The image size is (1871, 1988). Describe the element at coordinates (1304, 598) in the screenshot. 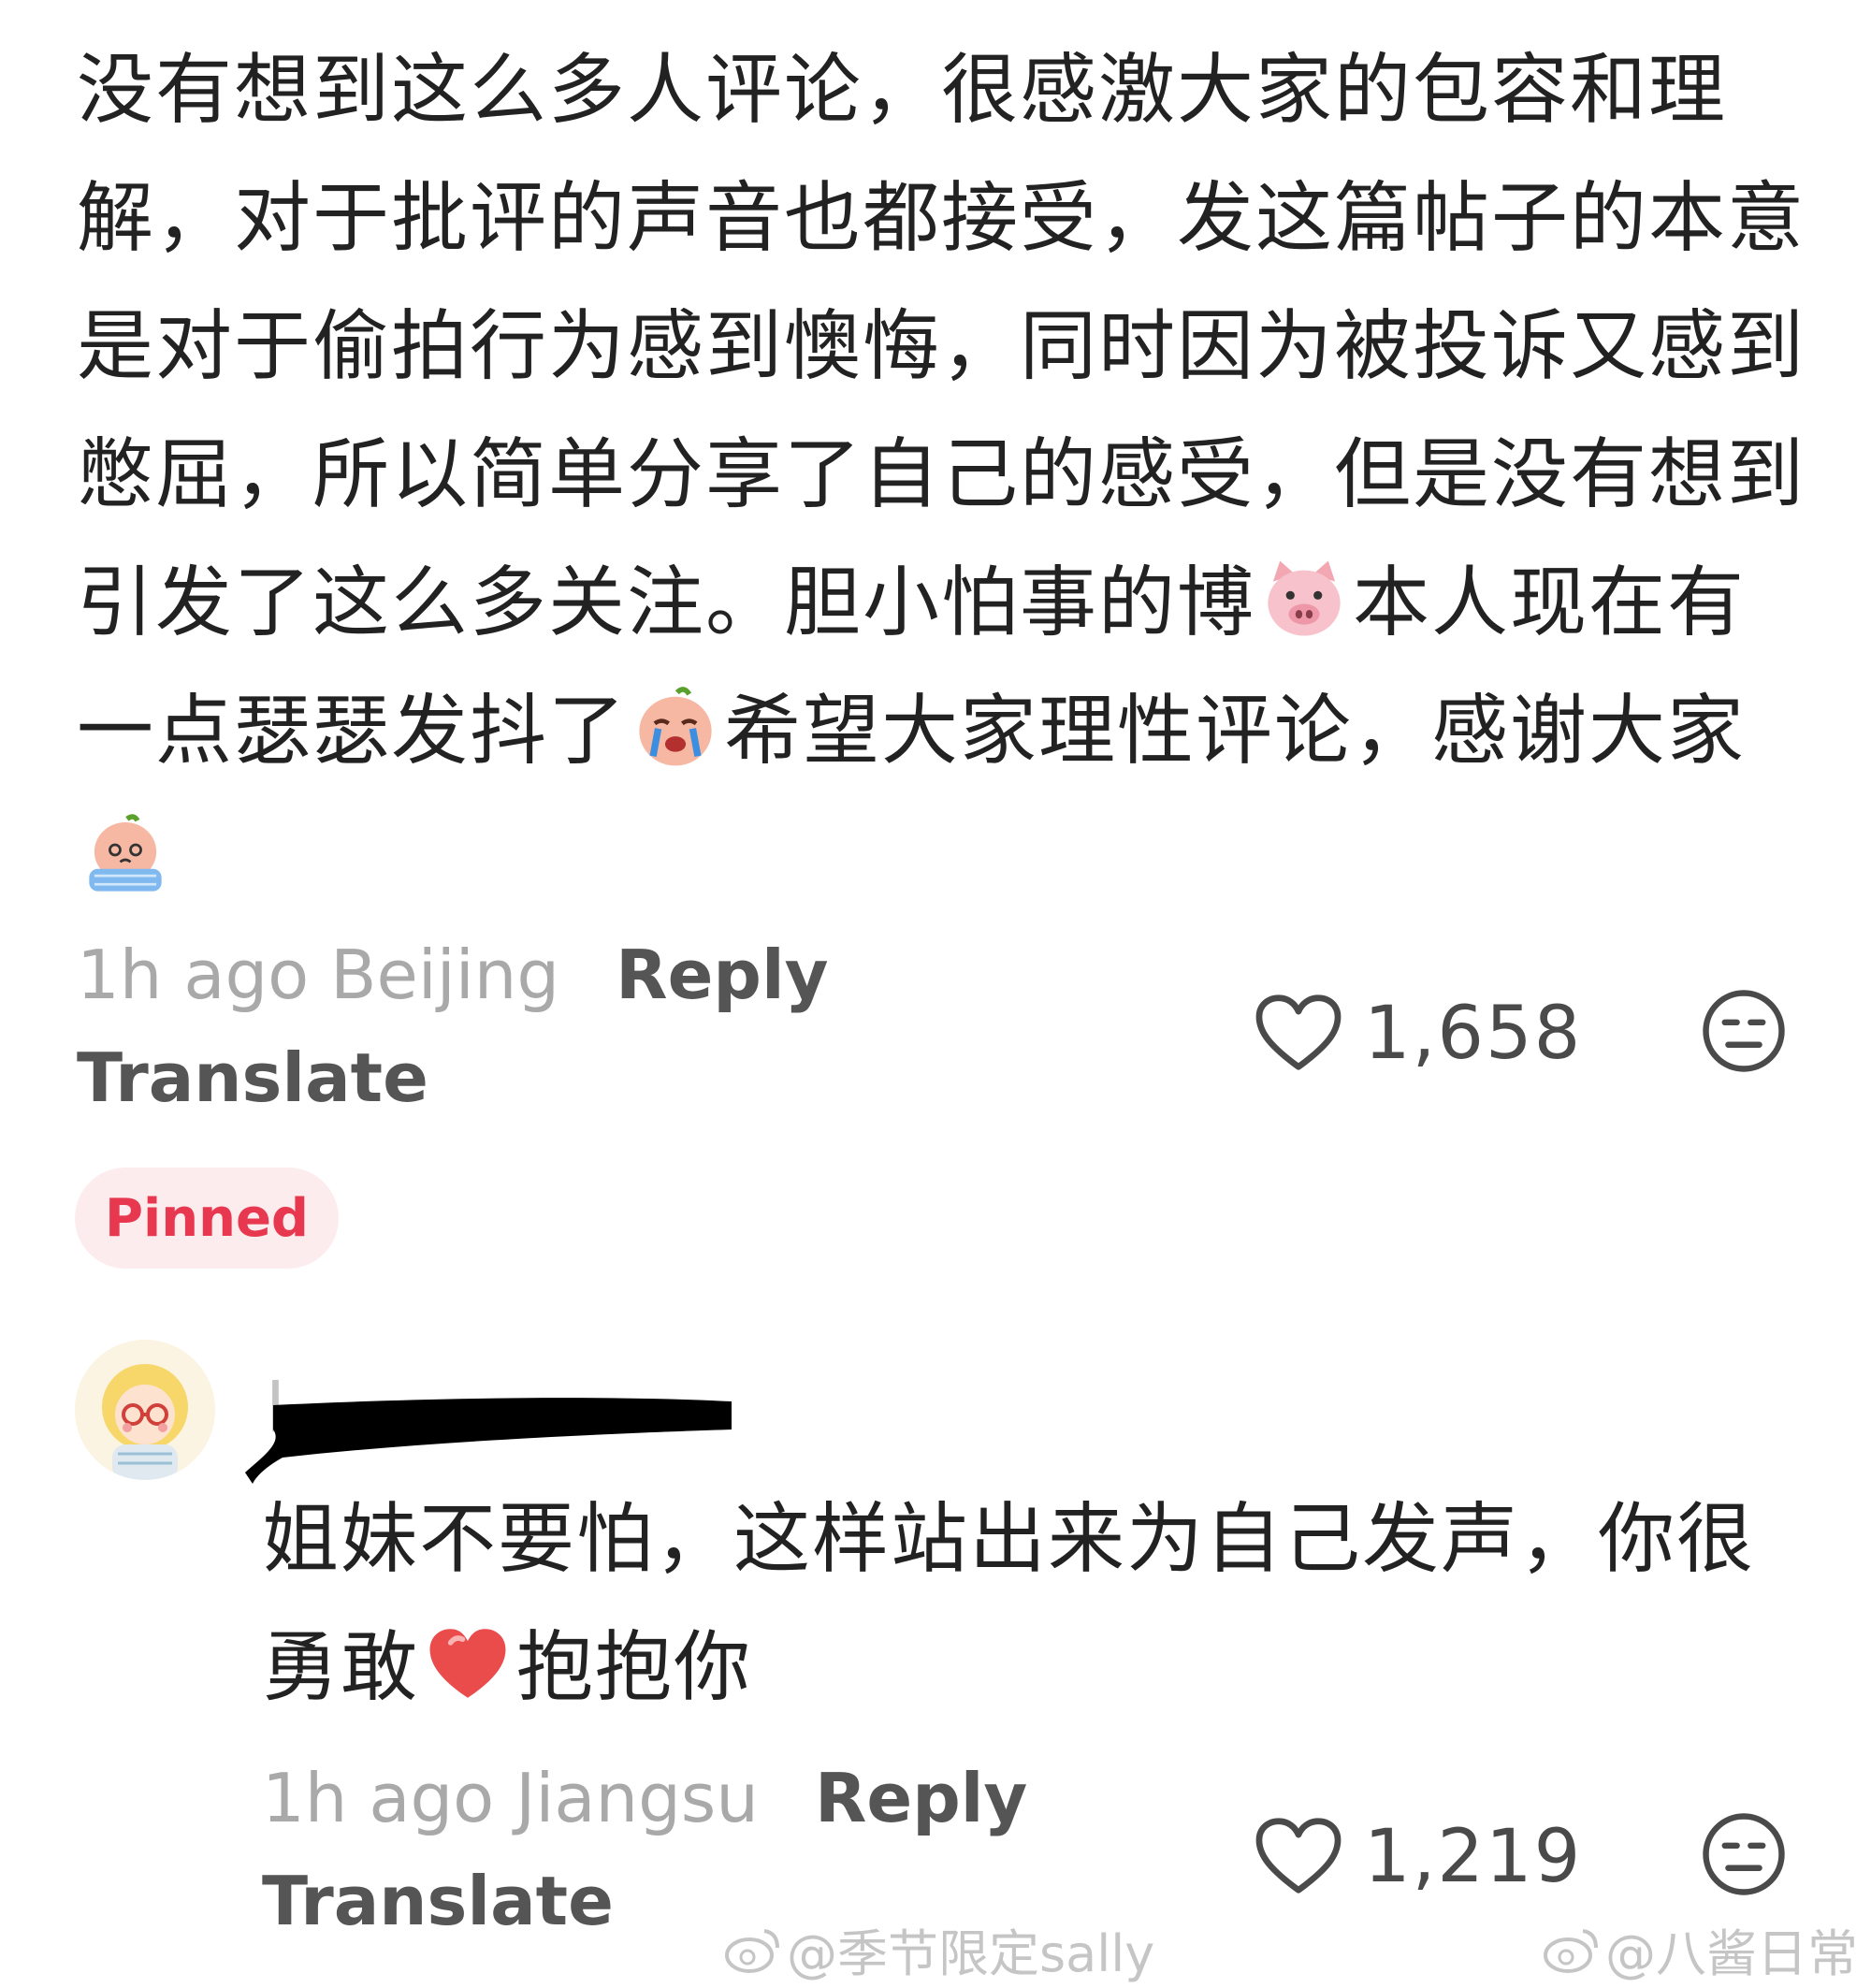

I see `pig-face-icon` at that location.